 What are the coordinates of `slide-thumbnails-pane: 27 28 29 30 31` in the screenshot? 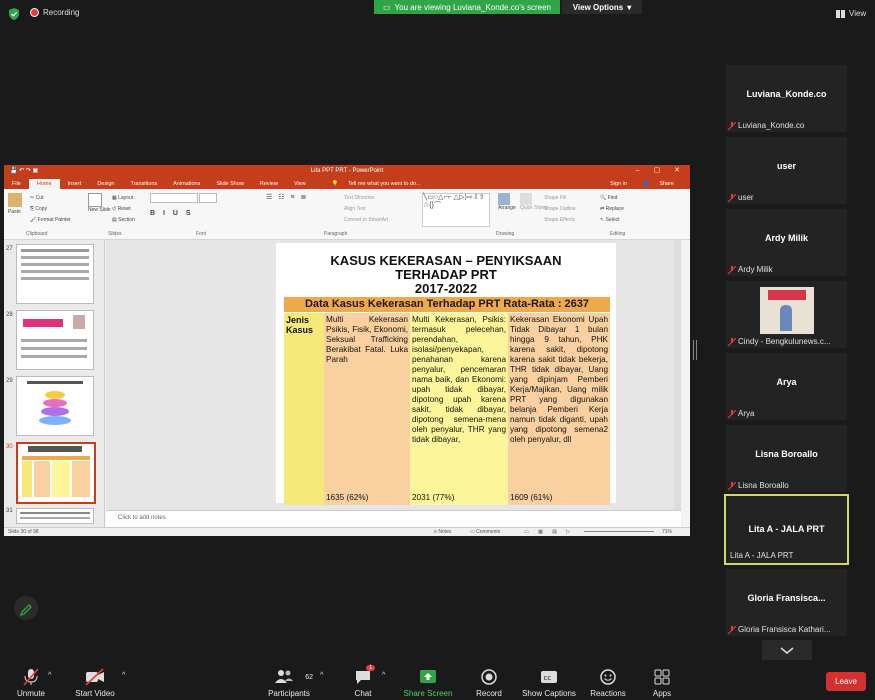 It's located at (54, 383).